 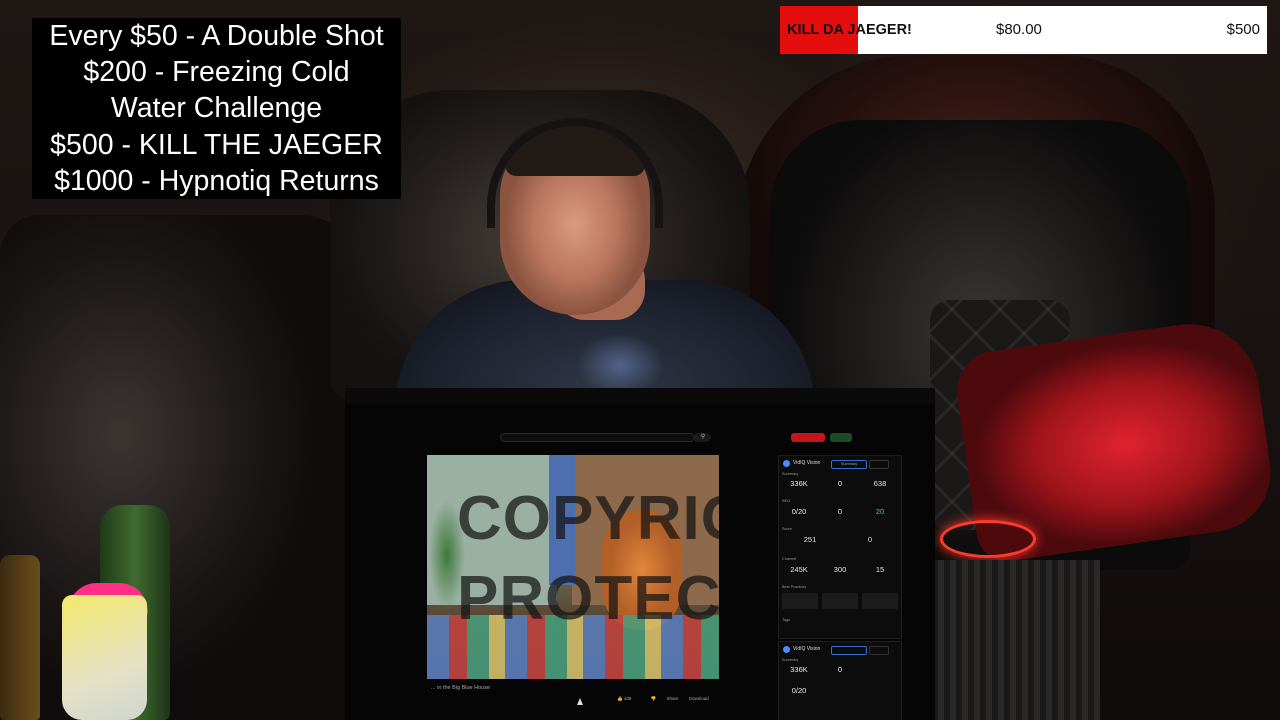 I want to click on goal-line-2: $200 - Freezing Cold, so click(x=216, y=72).